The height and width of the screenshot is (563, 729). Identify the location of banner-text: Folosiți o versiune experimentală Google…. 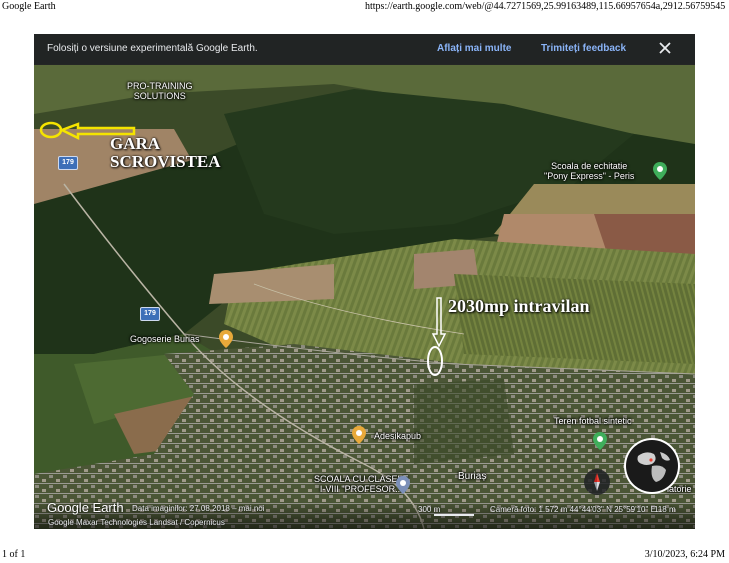
(152, 48).